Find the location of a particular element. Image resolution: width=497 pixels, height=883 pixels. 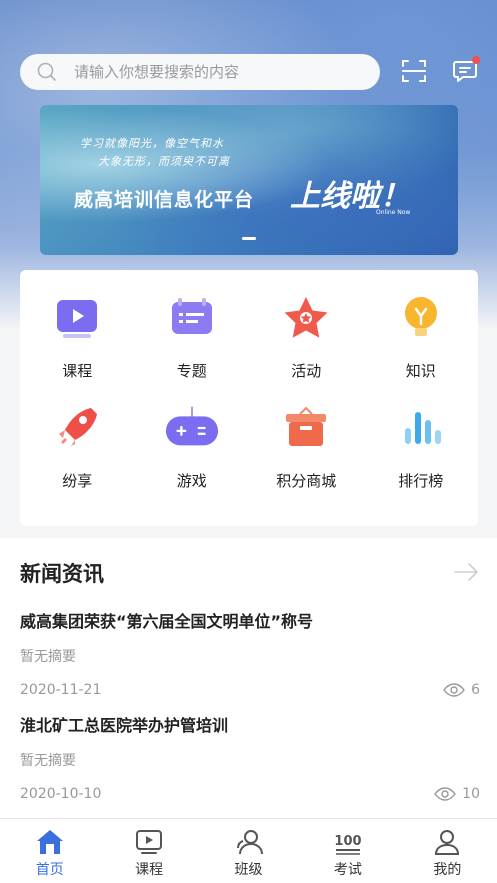

tab-label: 首页 is located at coordinates (49, 870).